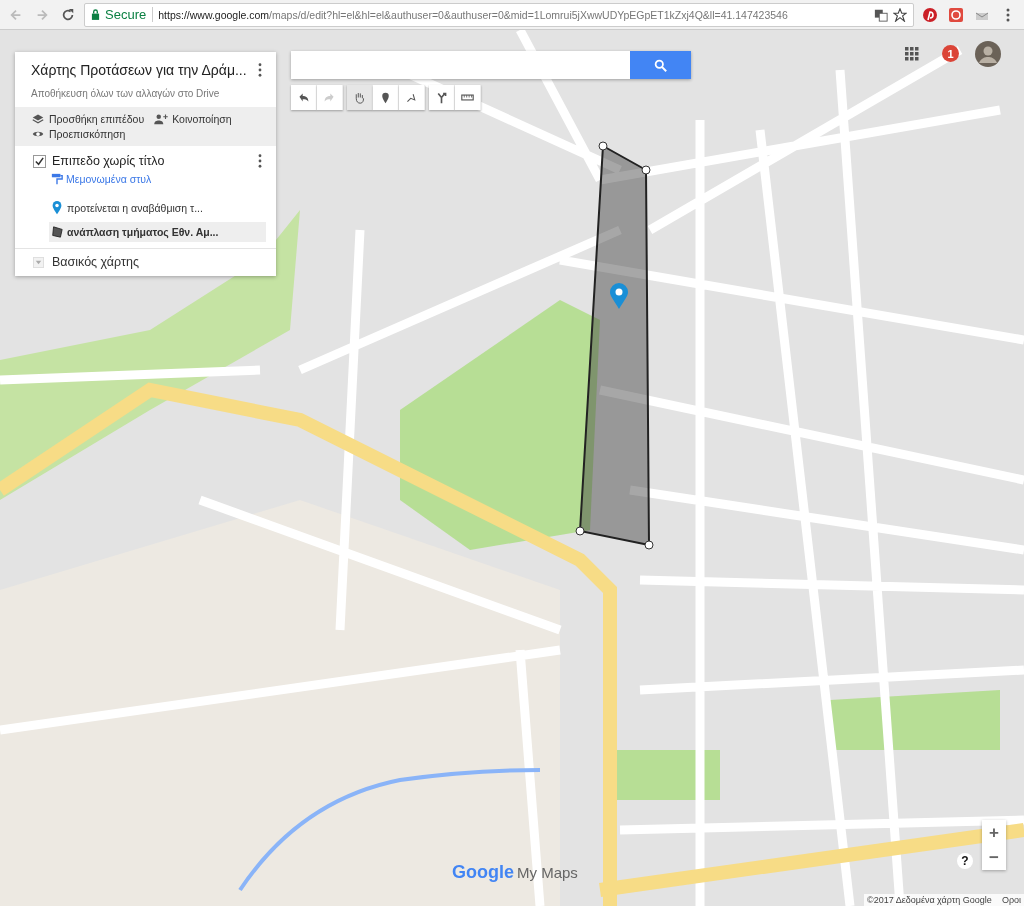 The image size is (1024, 906). What do you see at coordinates (145, 262) in the screenshot?
I see `base-map-item: Βασικός χάρτης` at bounding box center [145, 262].